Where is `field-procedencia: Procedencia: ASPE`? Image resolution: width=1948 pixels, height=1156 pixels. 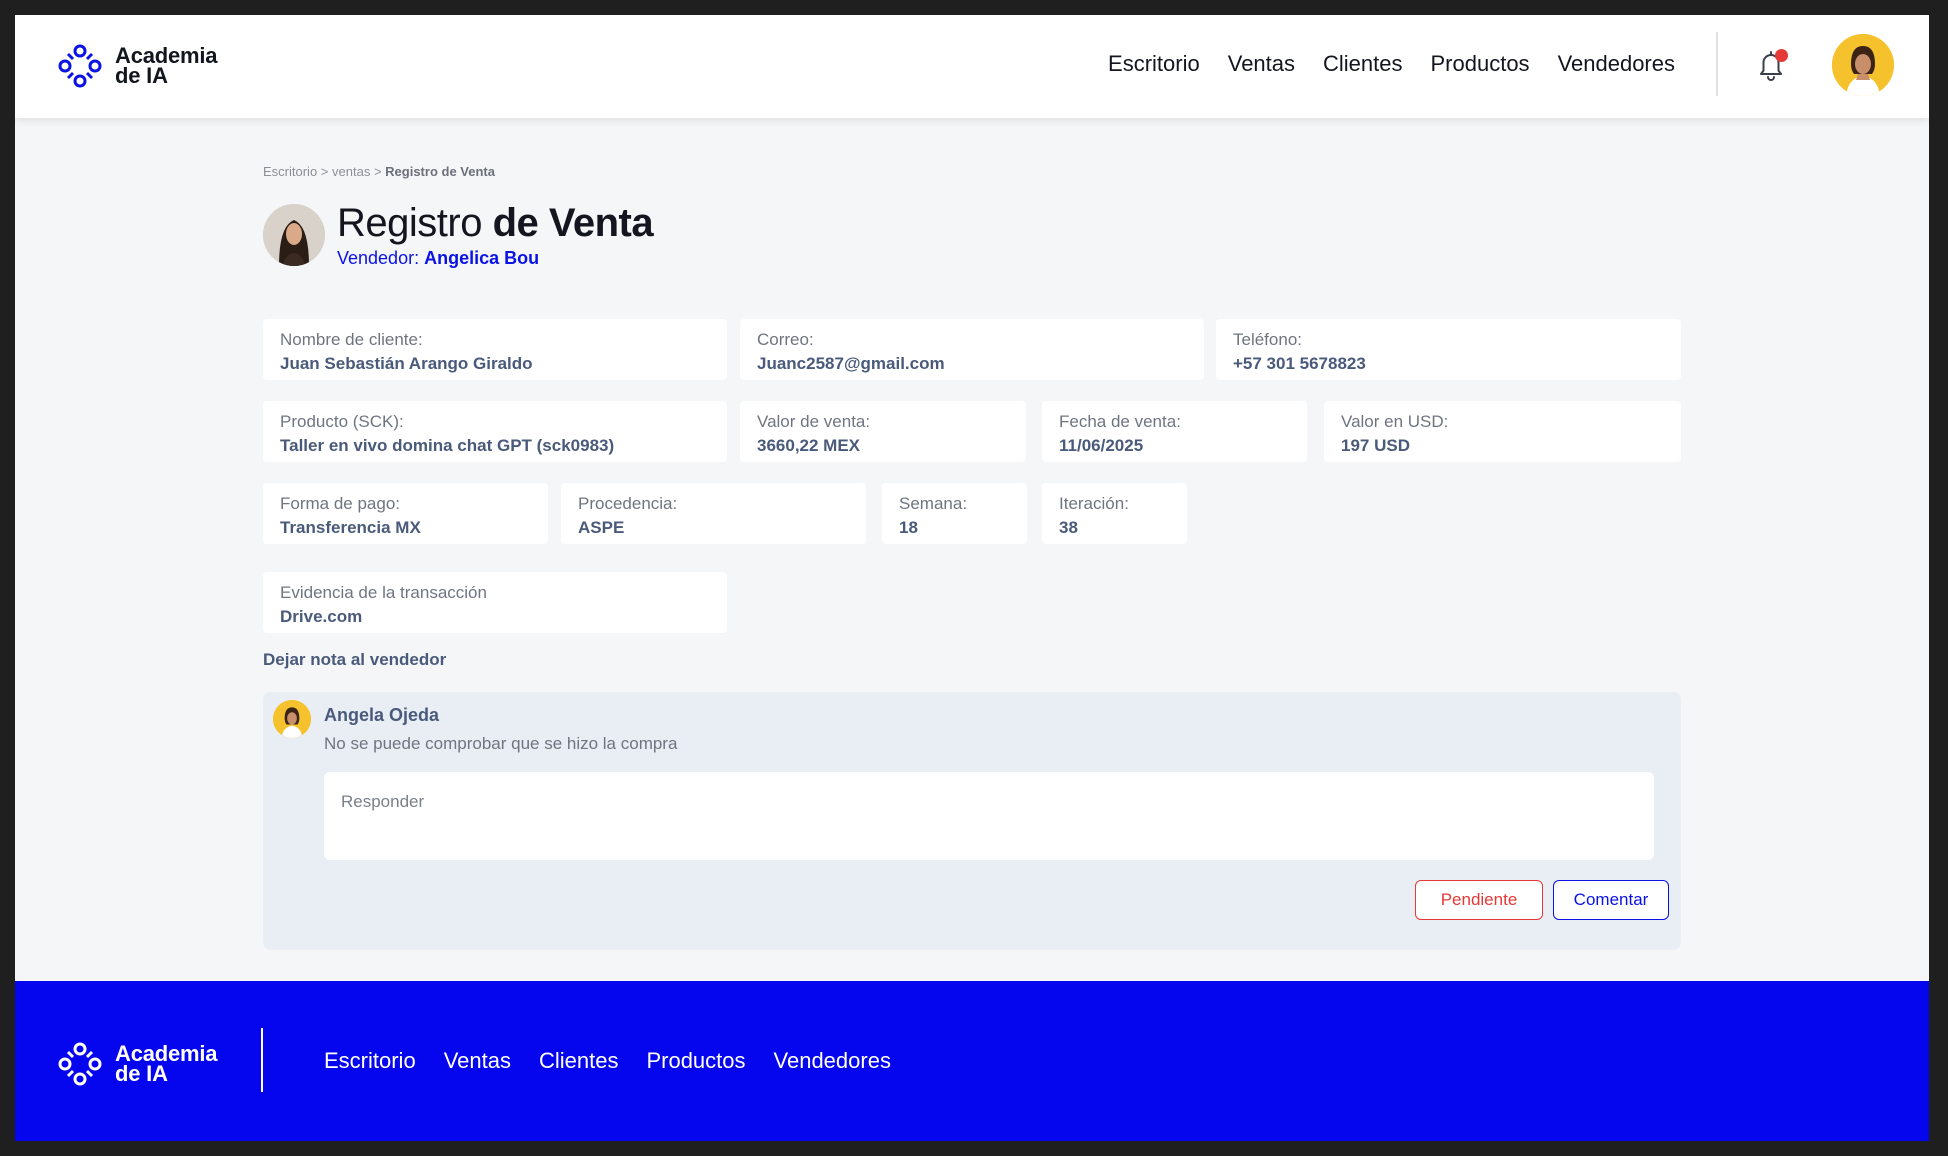
field-procedencia: Procedencia: ASPE is located at coordinates (713, 513).